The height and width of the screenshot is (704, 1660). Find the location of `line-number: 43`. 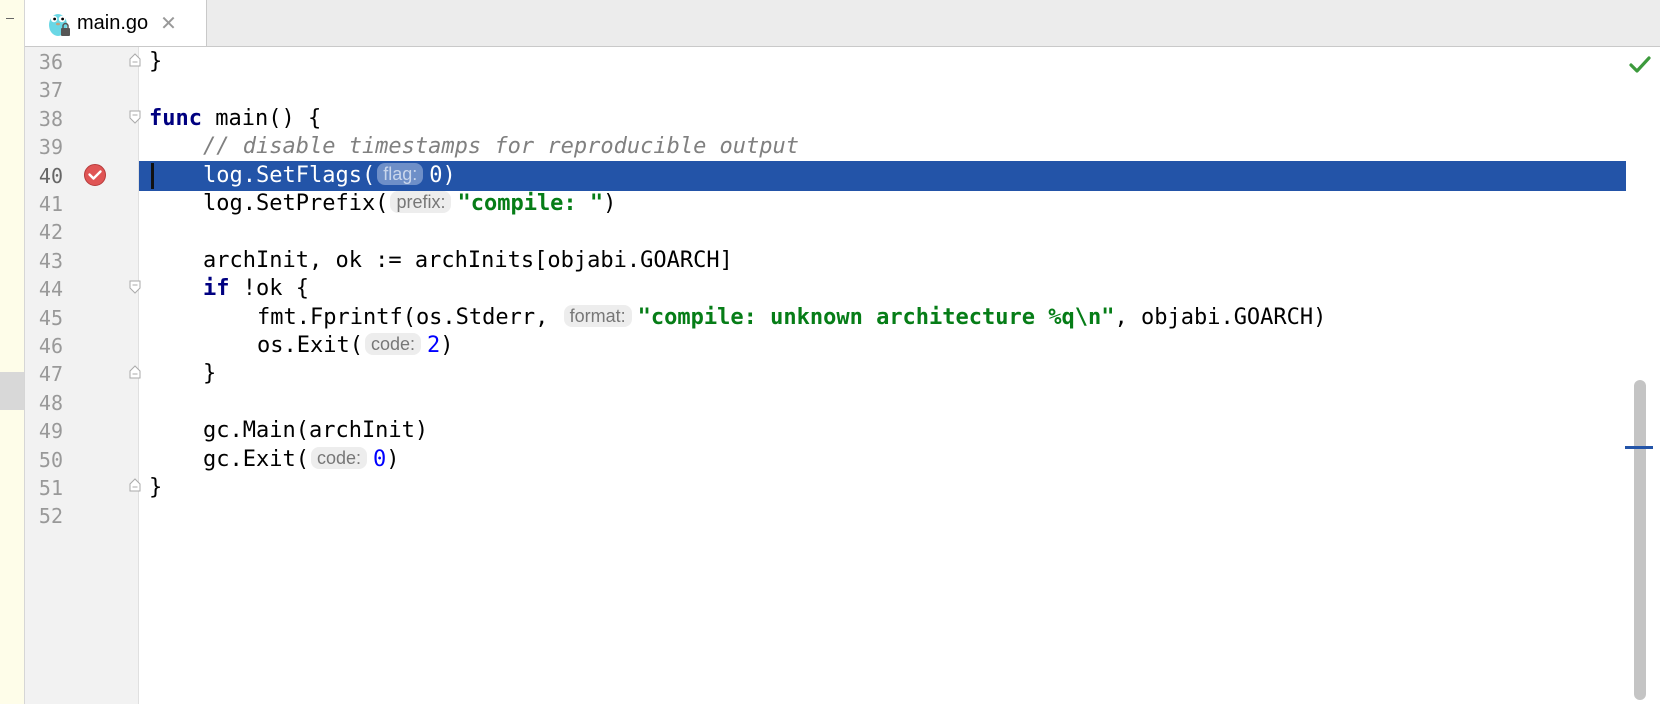

line-number: 43 is located at coordinates (50, 260).